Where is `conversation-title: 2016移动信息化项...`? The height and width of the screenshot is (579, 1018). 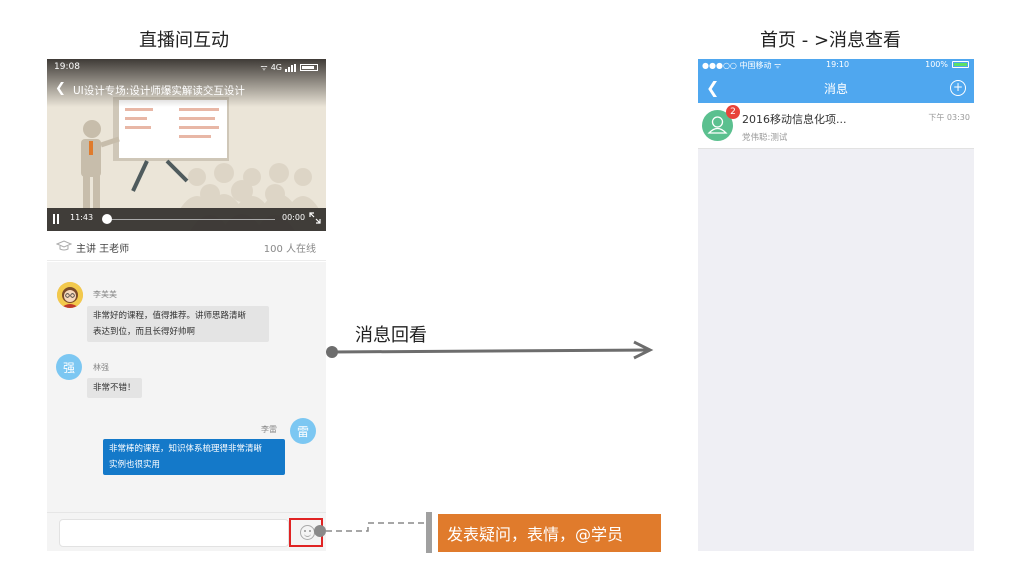
conversation-title: 2016移动信息化项... is located at coordinates (794, 119).